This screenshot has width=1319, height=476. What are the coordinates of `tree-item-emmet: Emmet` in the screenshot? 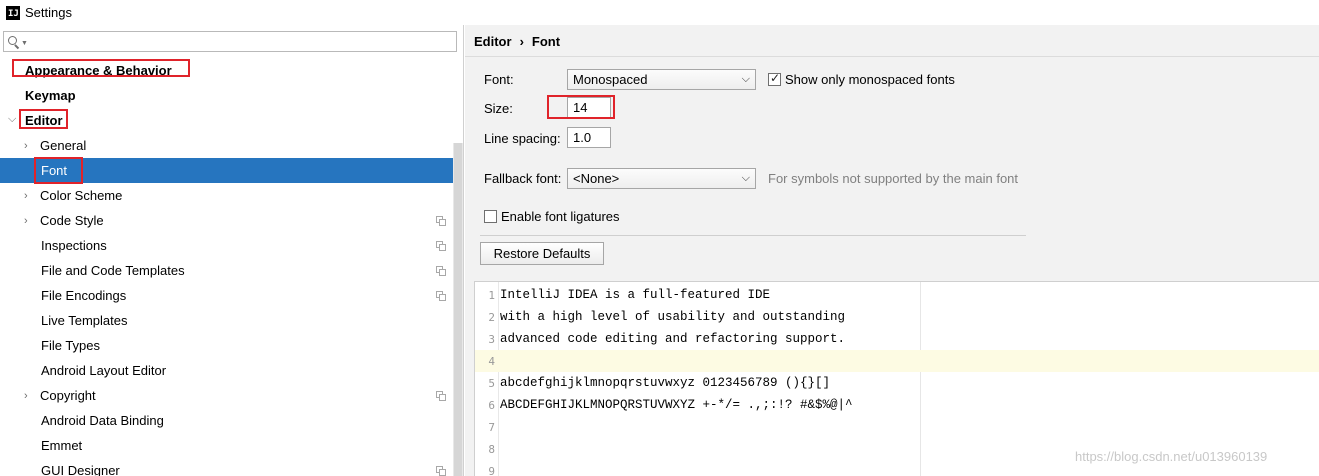 It's located at (226, 445).